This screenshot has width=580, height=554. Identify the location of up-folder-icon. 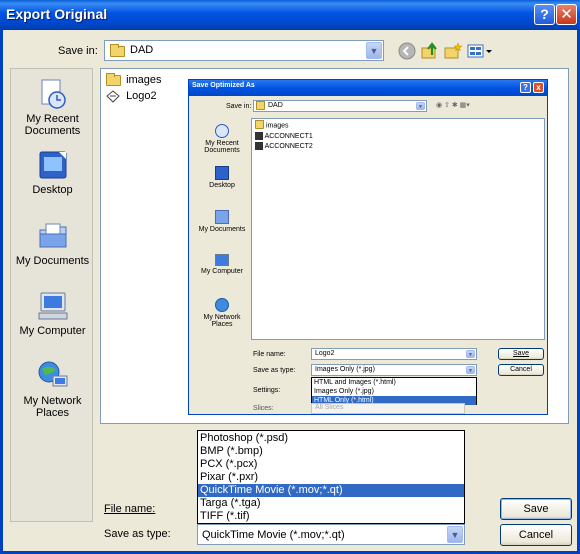
(430, 51).